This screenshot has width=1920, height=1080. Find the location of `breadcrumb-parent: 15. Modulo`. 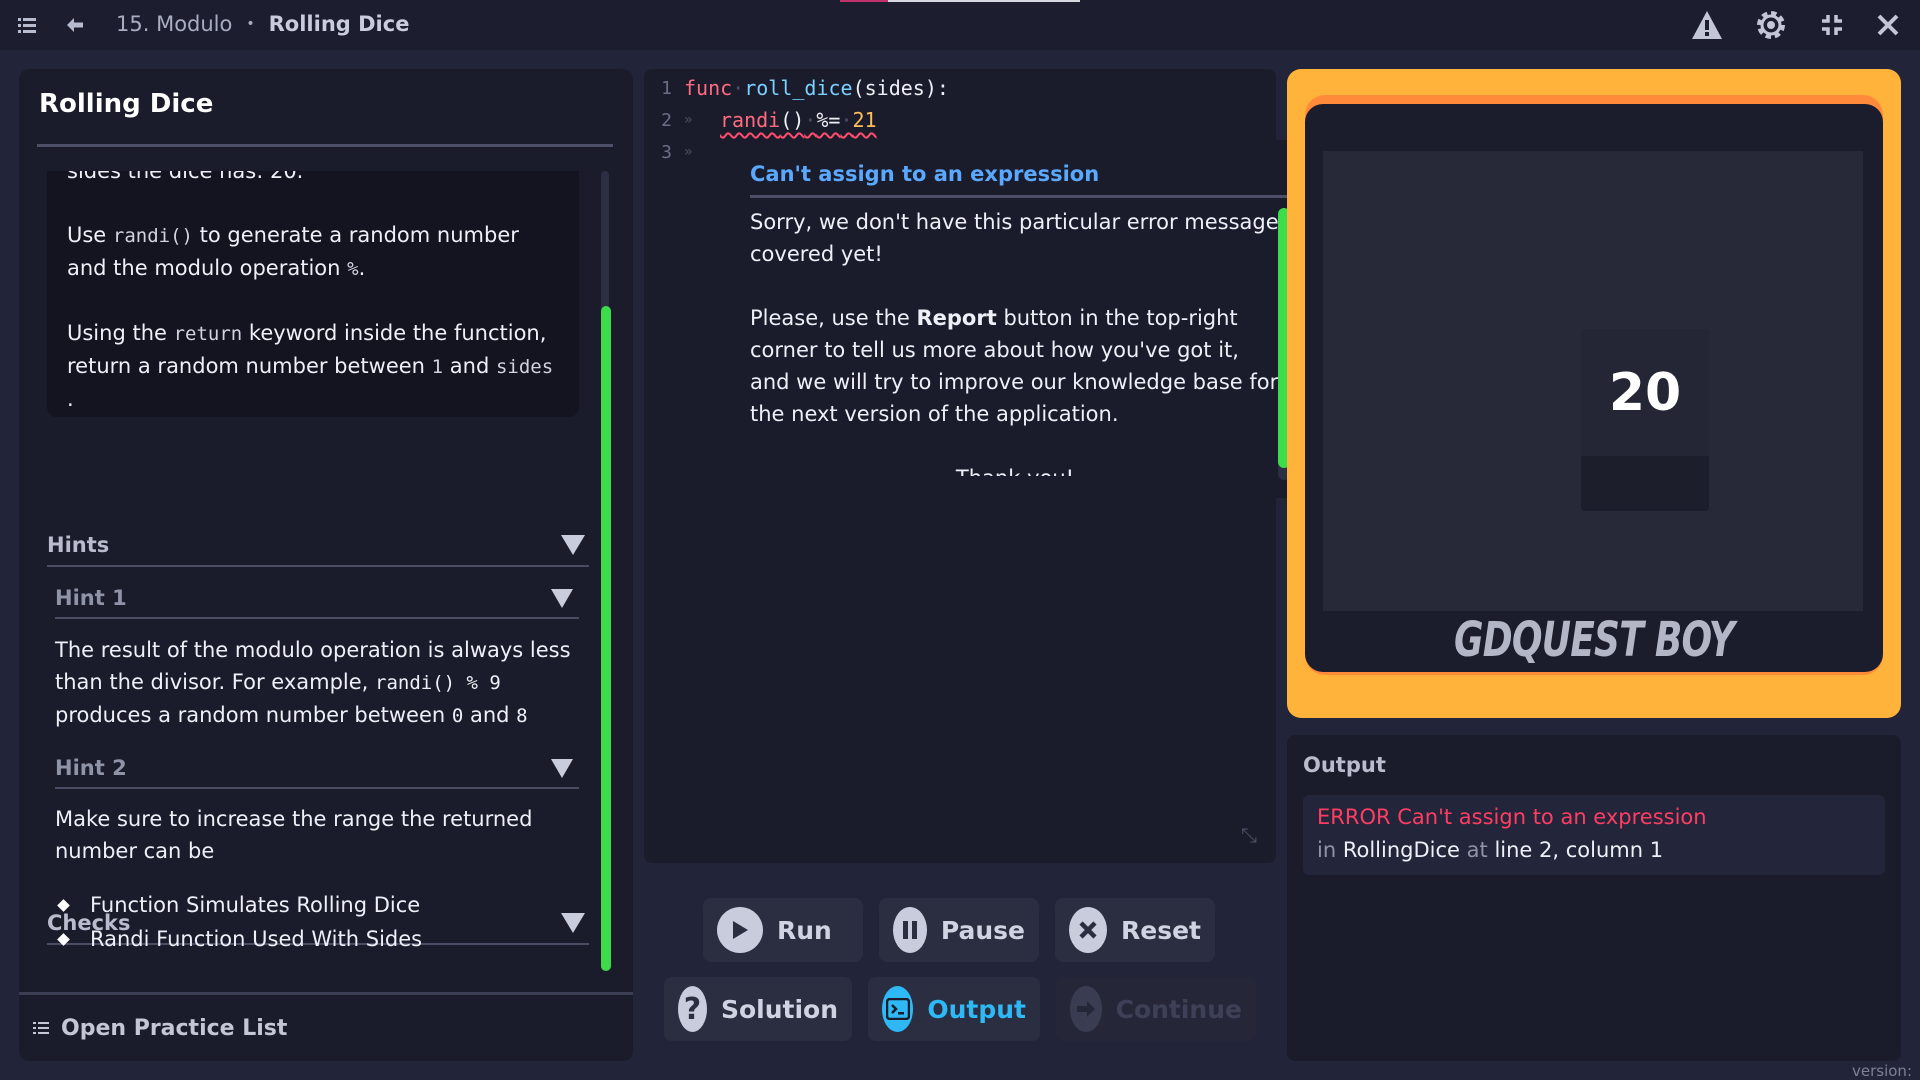

breadcrumb-parent: 15. Modulo is located at coordinates (174, 24).